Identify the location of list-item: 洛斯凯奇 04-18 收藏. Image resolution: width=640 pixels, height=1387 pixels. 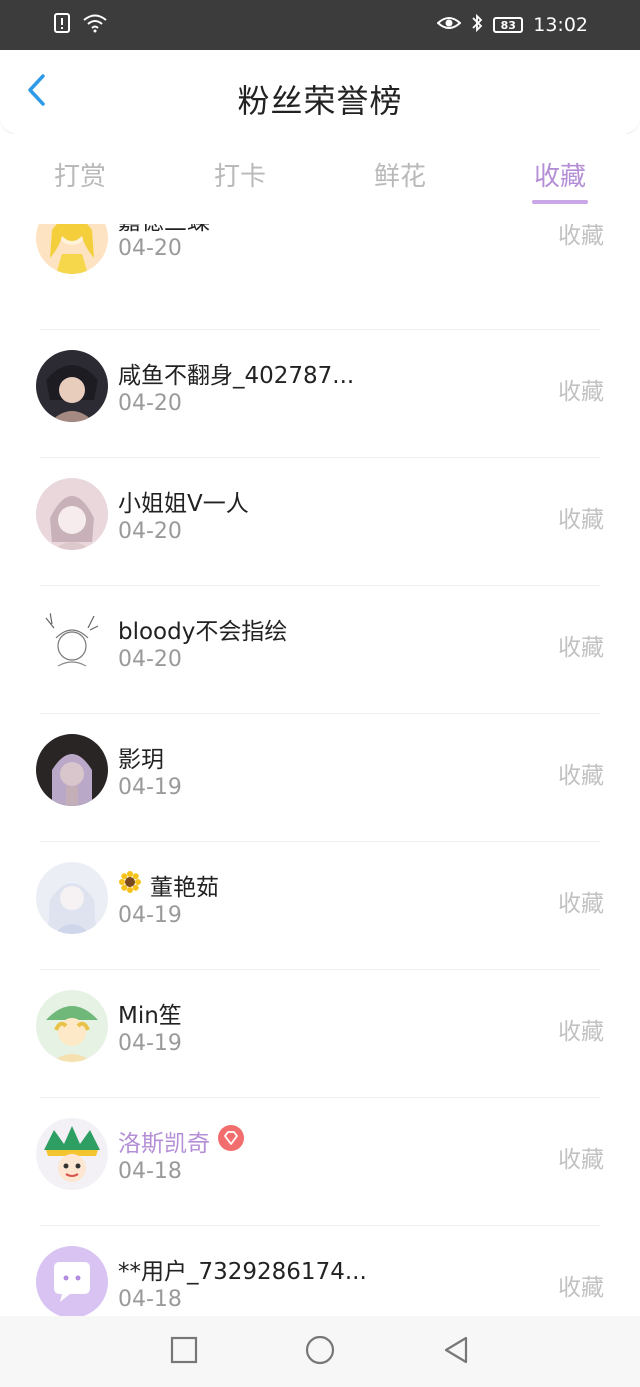
(320, 1162).